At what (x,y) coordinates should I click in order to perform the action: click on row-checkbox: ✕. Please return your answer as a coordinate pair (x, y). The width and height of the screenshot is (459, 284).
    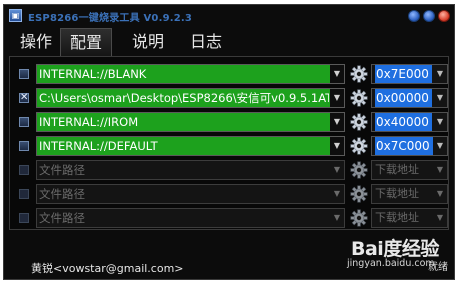
    Looking at the image, I should click on (24, 97).